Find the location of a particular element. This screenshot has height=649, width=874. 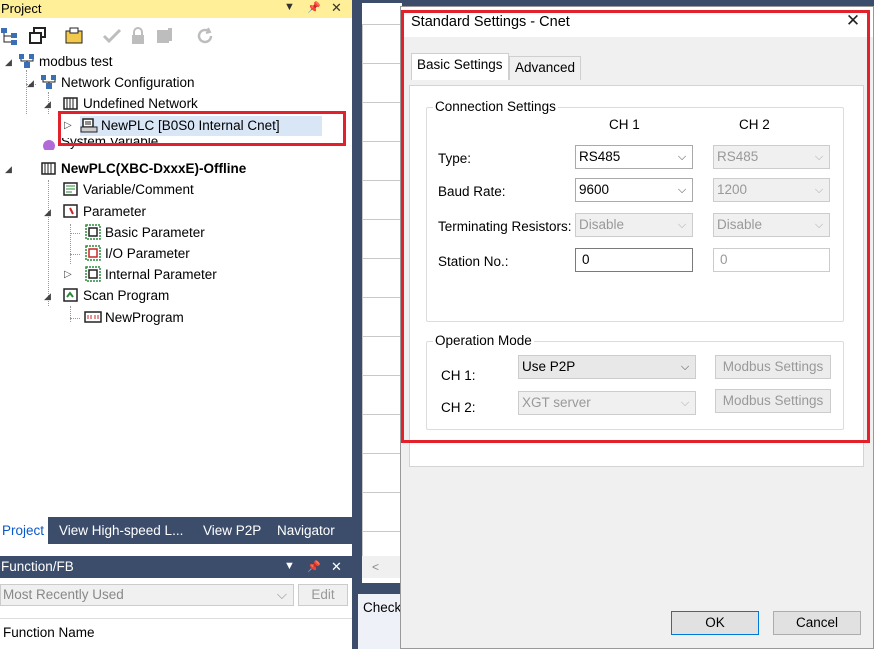

function-list-header: Function Name is located at coordinates (176, 633).